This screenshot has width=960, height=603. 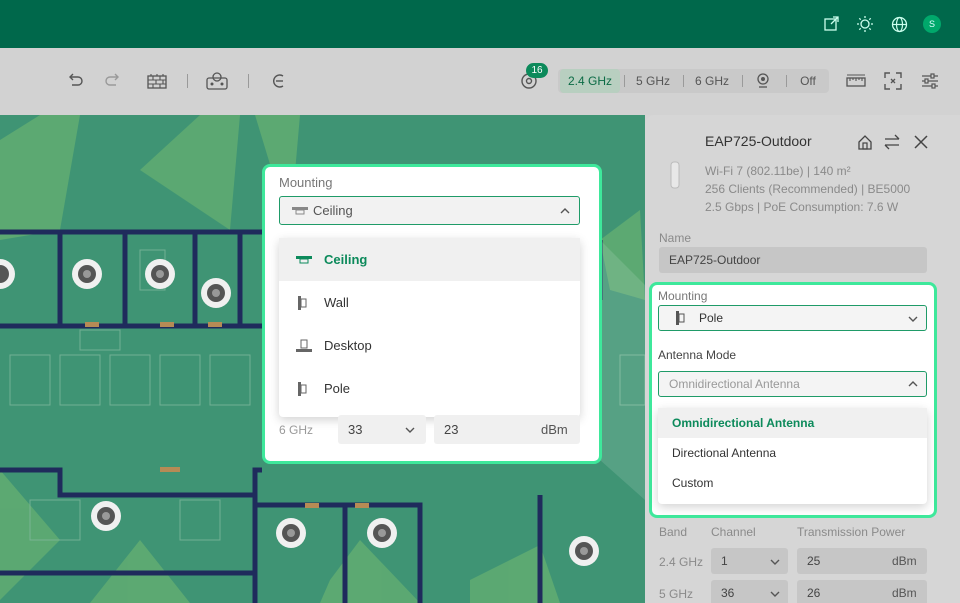 What do you see at coordinates (537, 70) in the screenshot?
I see `notification-count-badge: 16` at bounding box center [537, 70].